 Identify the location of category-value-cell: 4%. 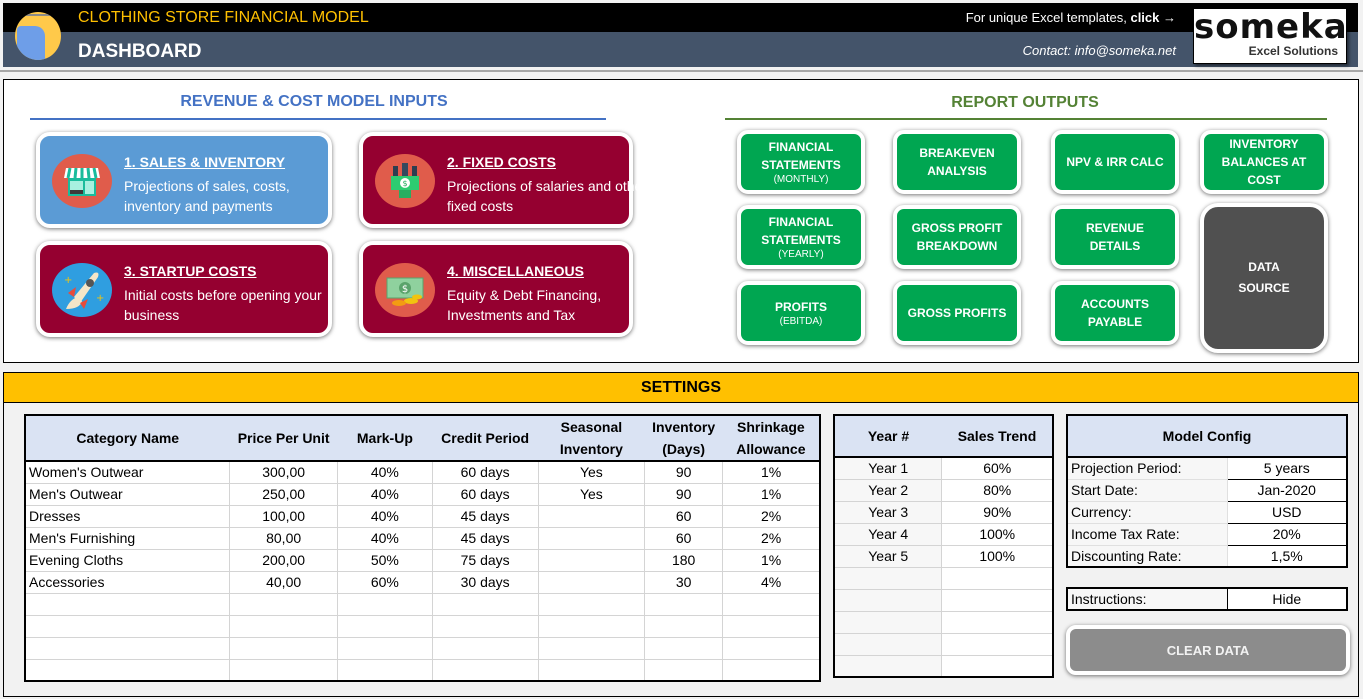
(771, 582).